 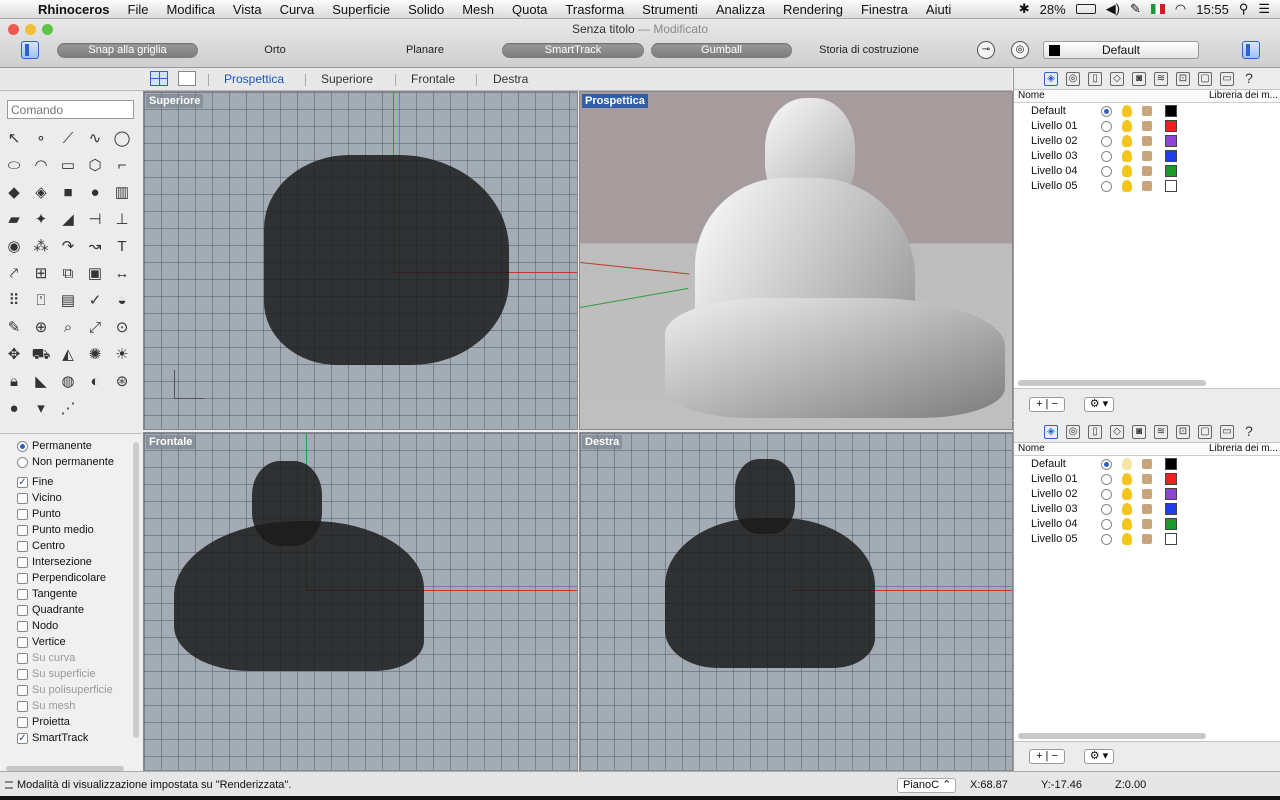 What do you see at coordinates (1112, 383) in the screenshot?
I see `layers-hscrollbar` at bounding box center [1112, 383].